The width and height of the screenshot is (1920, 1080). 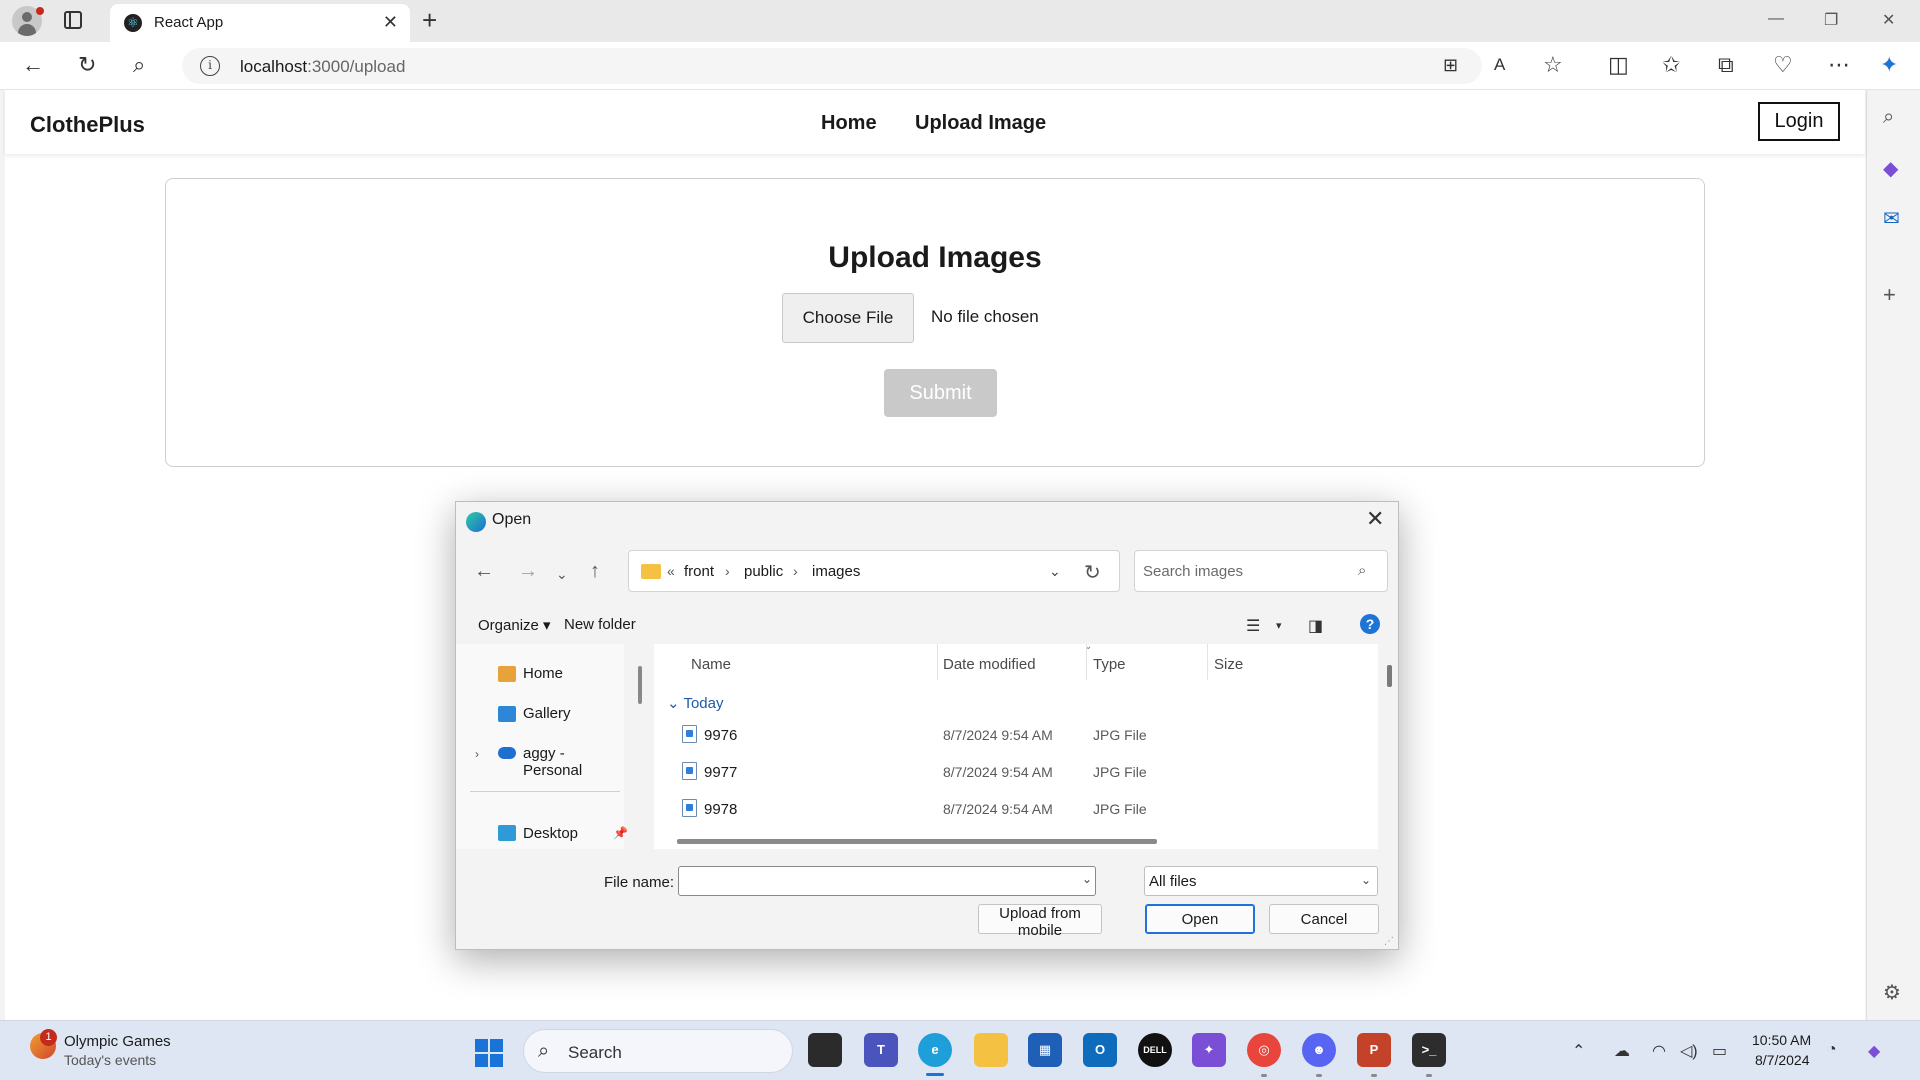 What do you see at coordinates (1450, 65) in the screenshot?
I see `app-available-icon: ⊞` at bounding box center [1450, 65].